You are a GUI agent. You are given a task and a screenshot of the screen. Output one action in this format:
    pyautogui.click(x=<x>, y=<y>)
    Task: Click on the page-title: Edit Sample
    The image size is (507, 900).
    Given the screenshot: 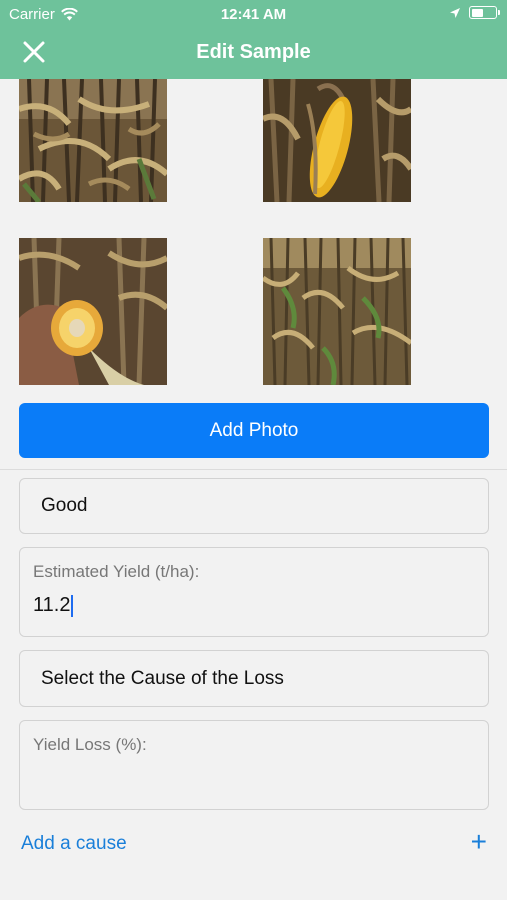 What is the action you would take?
    pyautogui.click(x=253, y=52)
    